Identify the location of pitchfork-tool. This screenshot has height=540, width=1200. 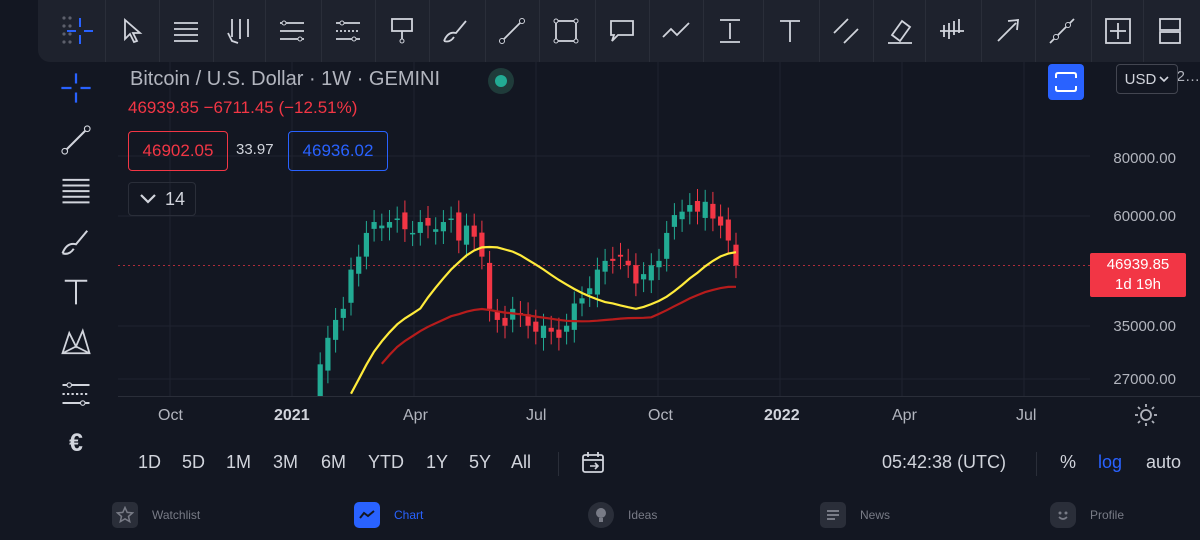
(240, 31).